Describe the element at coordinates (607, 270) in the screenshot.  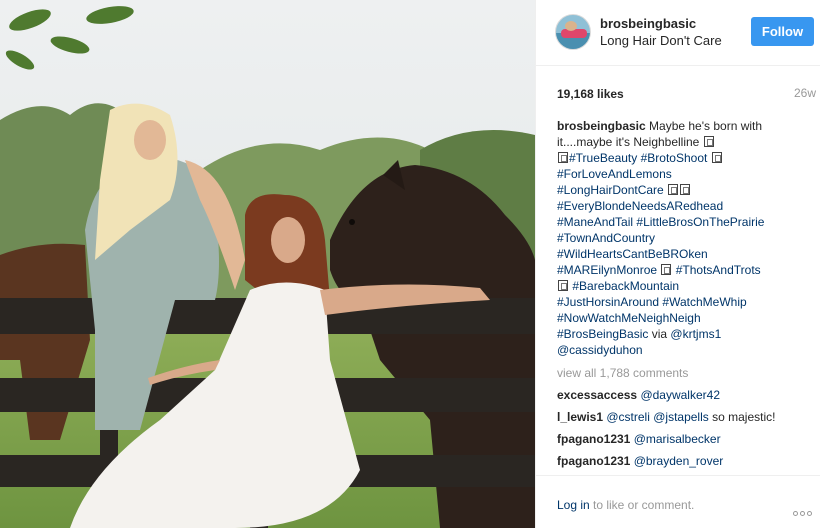
I see `hashtag-link: #MAREilynMonroe` at that location.